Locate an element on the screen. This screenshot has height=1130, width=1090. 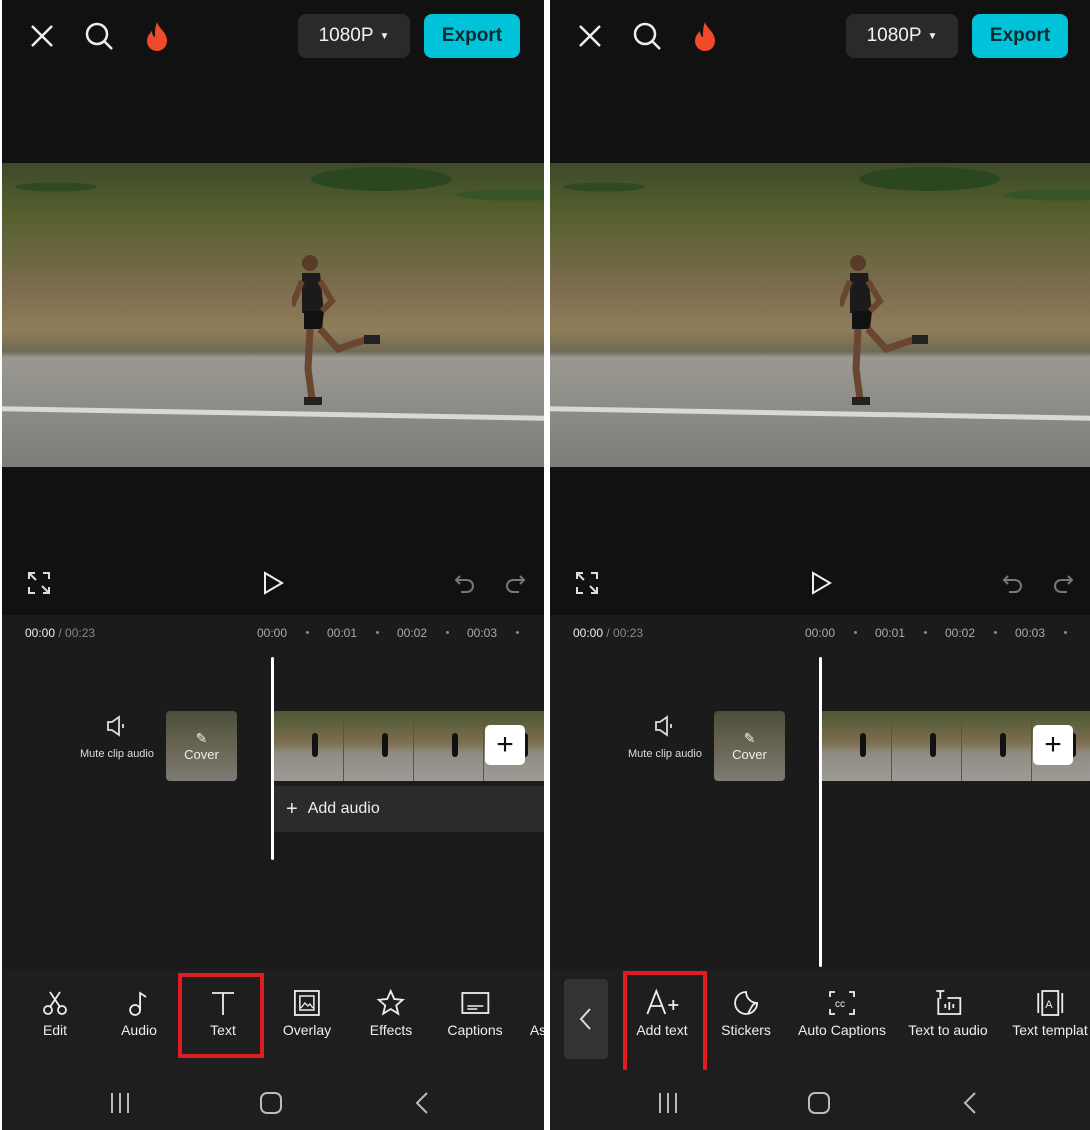
tool-effects: Effects is located at coordinates (391, 1013).